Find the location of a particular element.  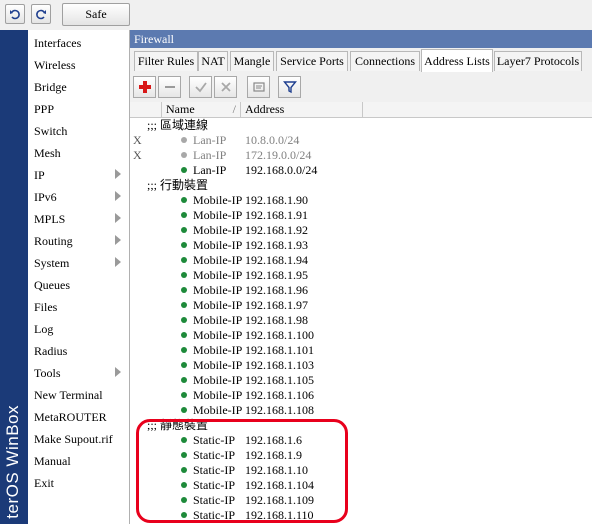

menu-item-tools: Tools is located at coordinates (78, 373).